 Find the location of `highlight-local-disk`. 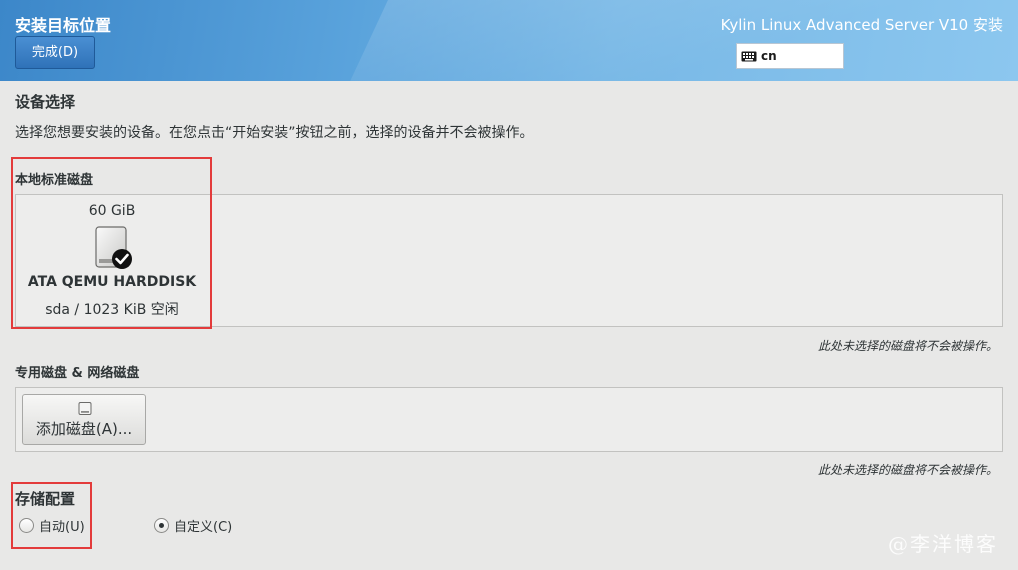

highlight-local-disk is located at coordinates (111, 243).